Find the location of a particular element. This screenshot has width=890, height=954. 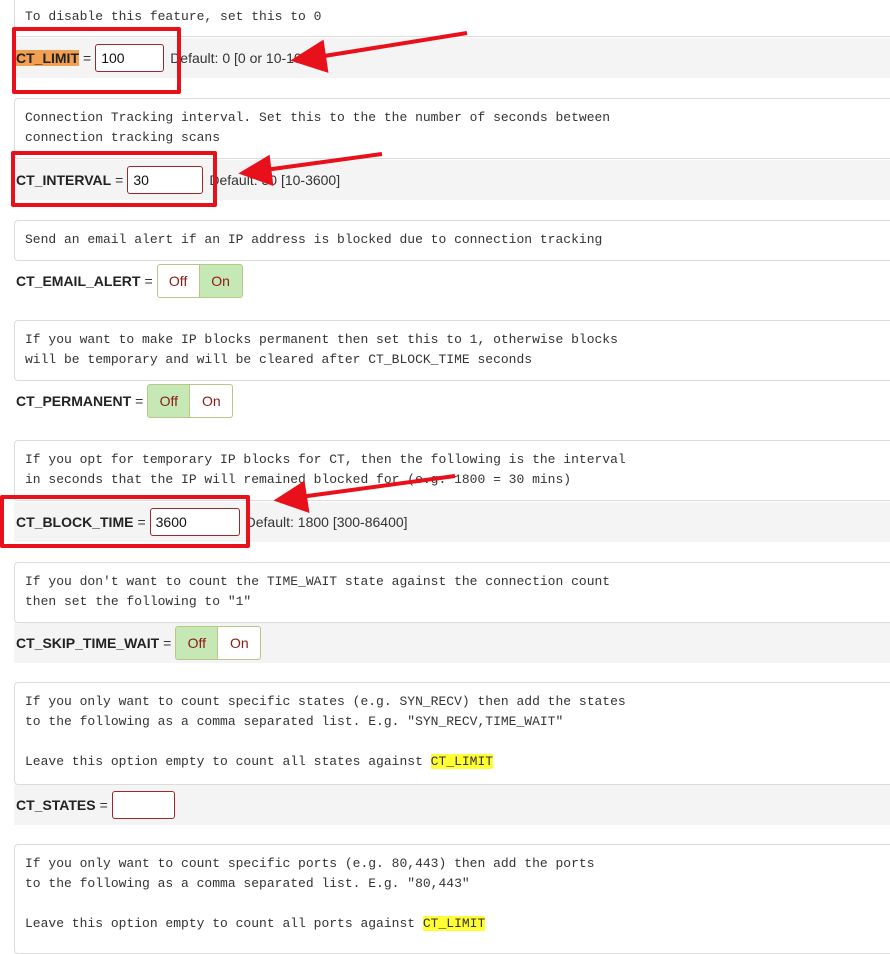

annotation-box-ct-block-time is located at coordinates (125, 521).